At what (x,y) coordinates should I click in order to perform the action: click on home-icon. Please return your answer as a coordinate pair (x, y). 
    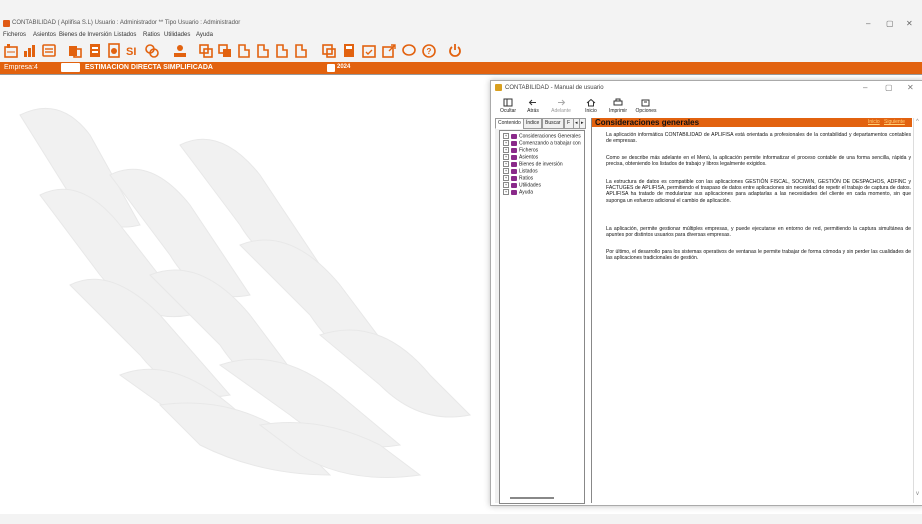
    Looking at the image, I should click on (591, 102).